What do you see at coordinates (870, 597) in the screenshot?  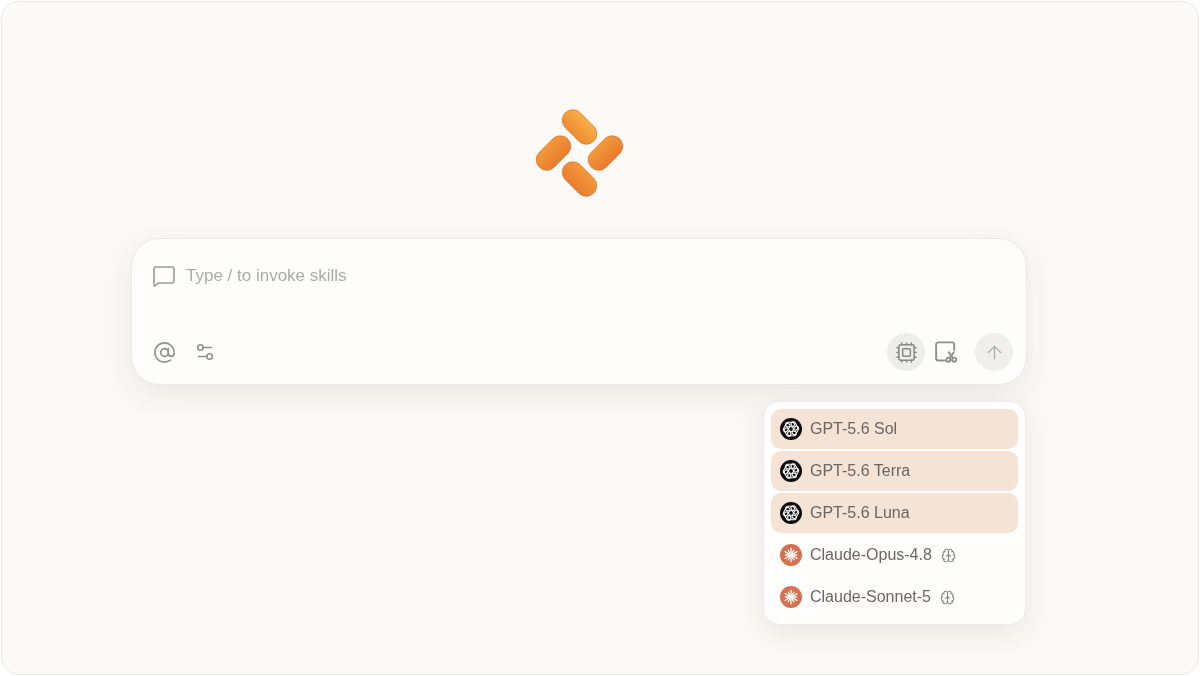 I see `model-name: Claude-Sonnet-5` at bounding box center [870, 597].